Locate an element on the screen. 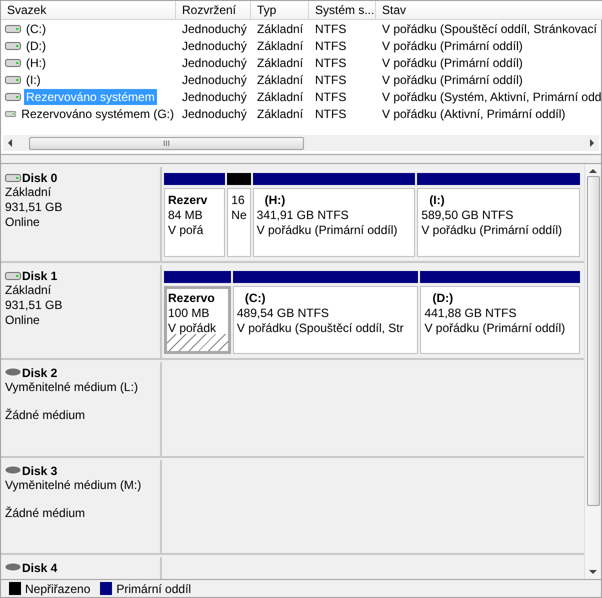  scrollbar-thumb: III is located at coordinates (166, 143).